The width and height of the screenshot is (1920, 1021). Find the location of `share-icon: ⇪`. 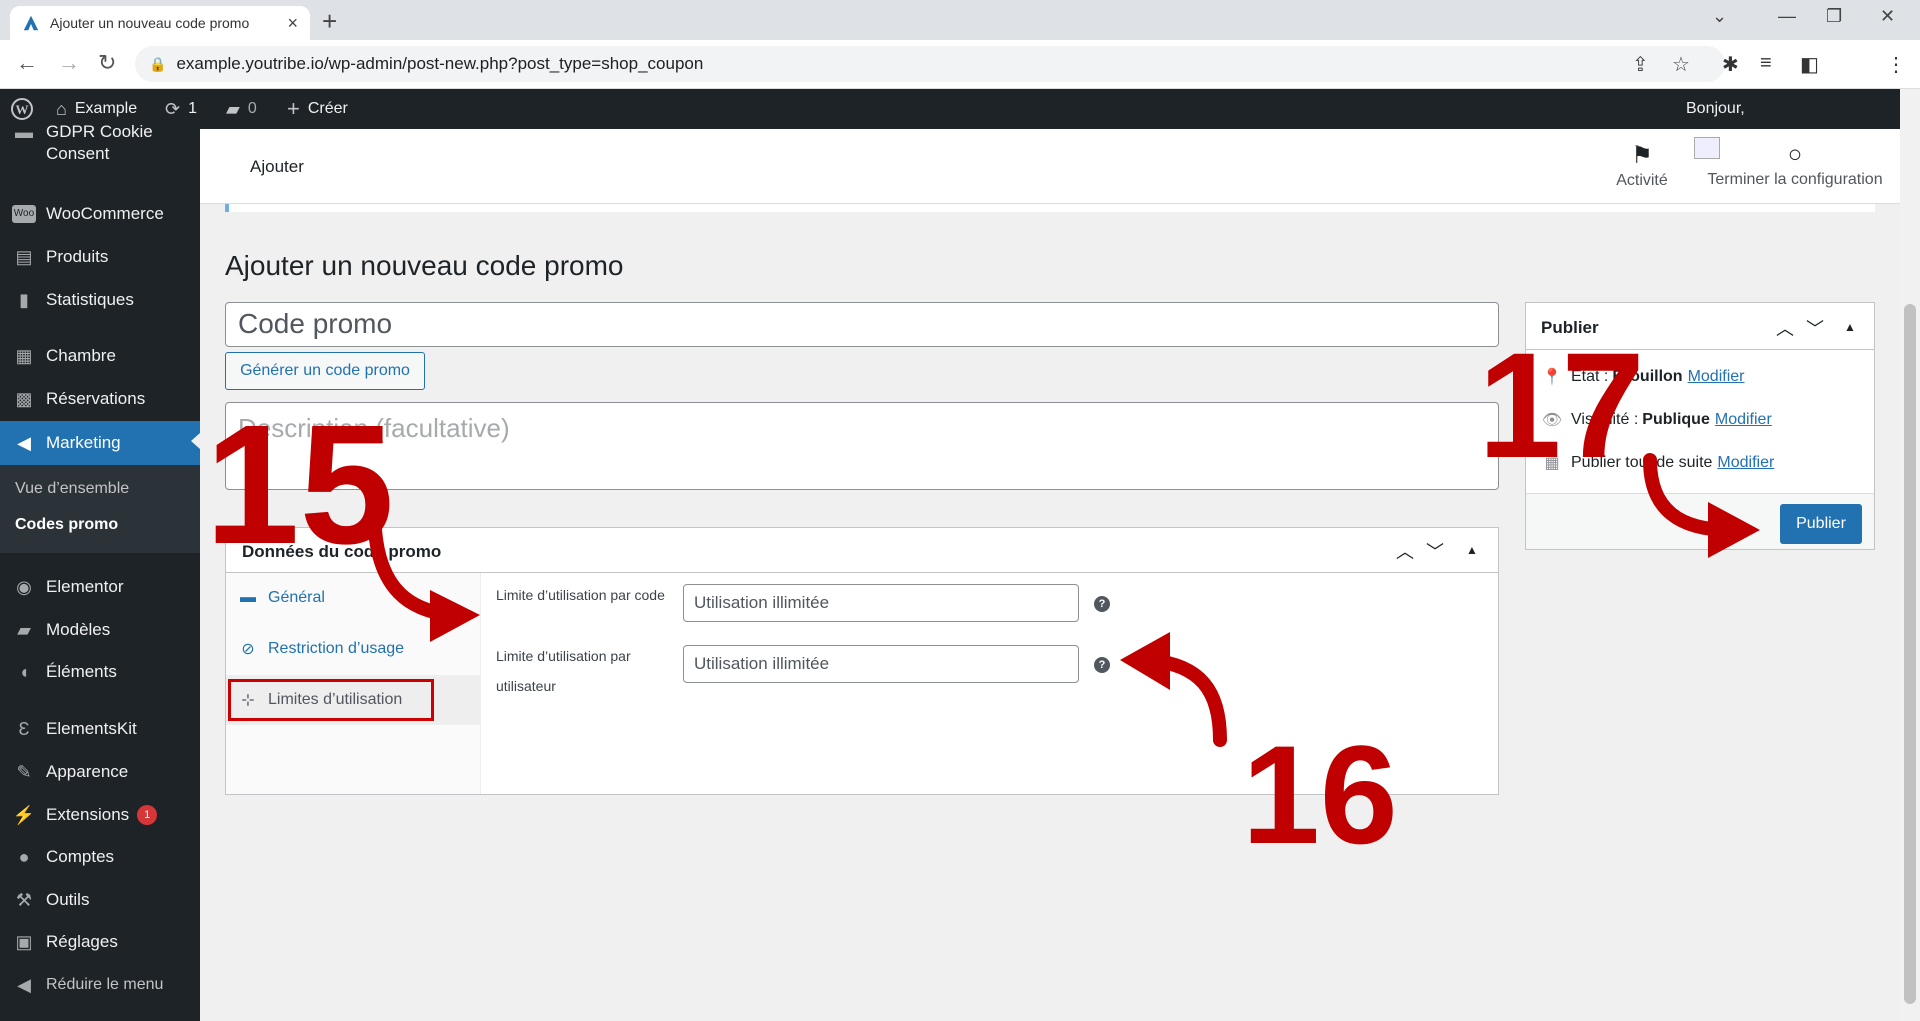

share-icon: ⇪ is located at coordinates (1640, 64).